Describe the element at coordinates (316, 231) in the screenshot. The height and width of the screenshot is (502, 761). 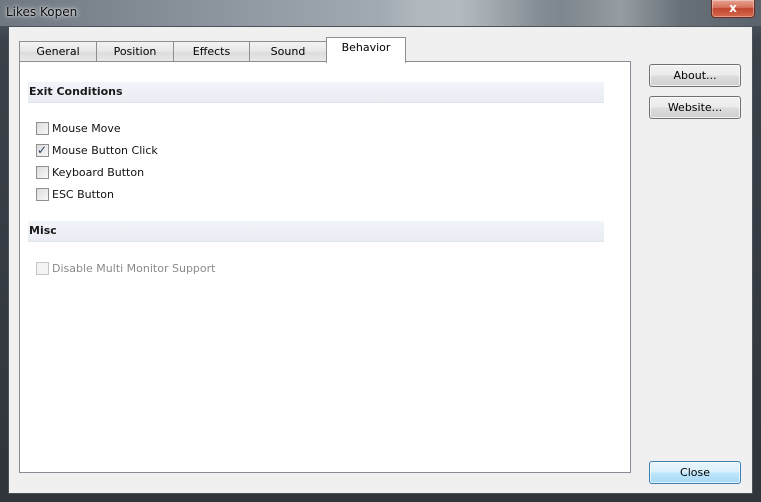
I see `section-header-misc: Misc` at that location.